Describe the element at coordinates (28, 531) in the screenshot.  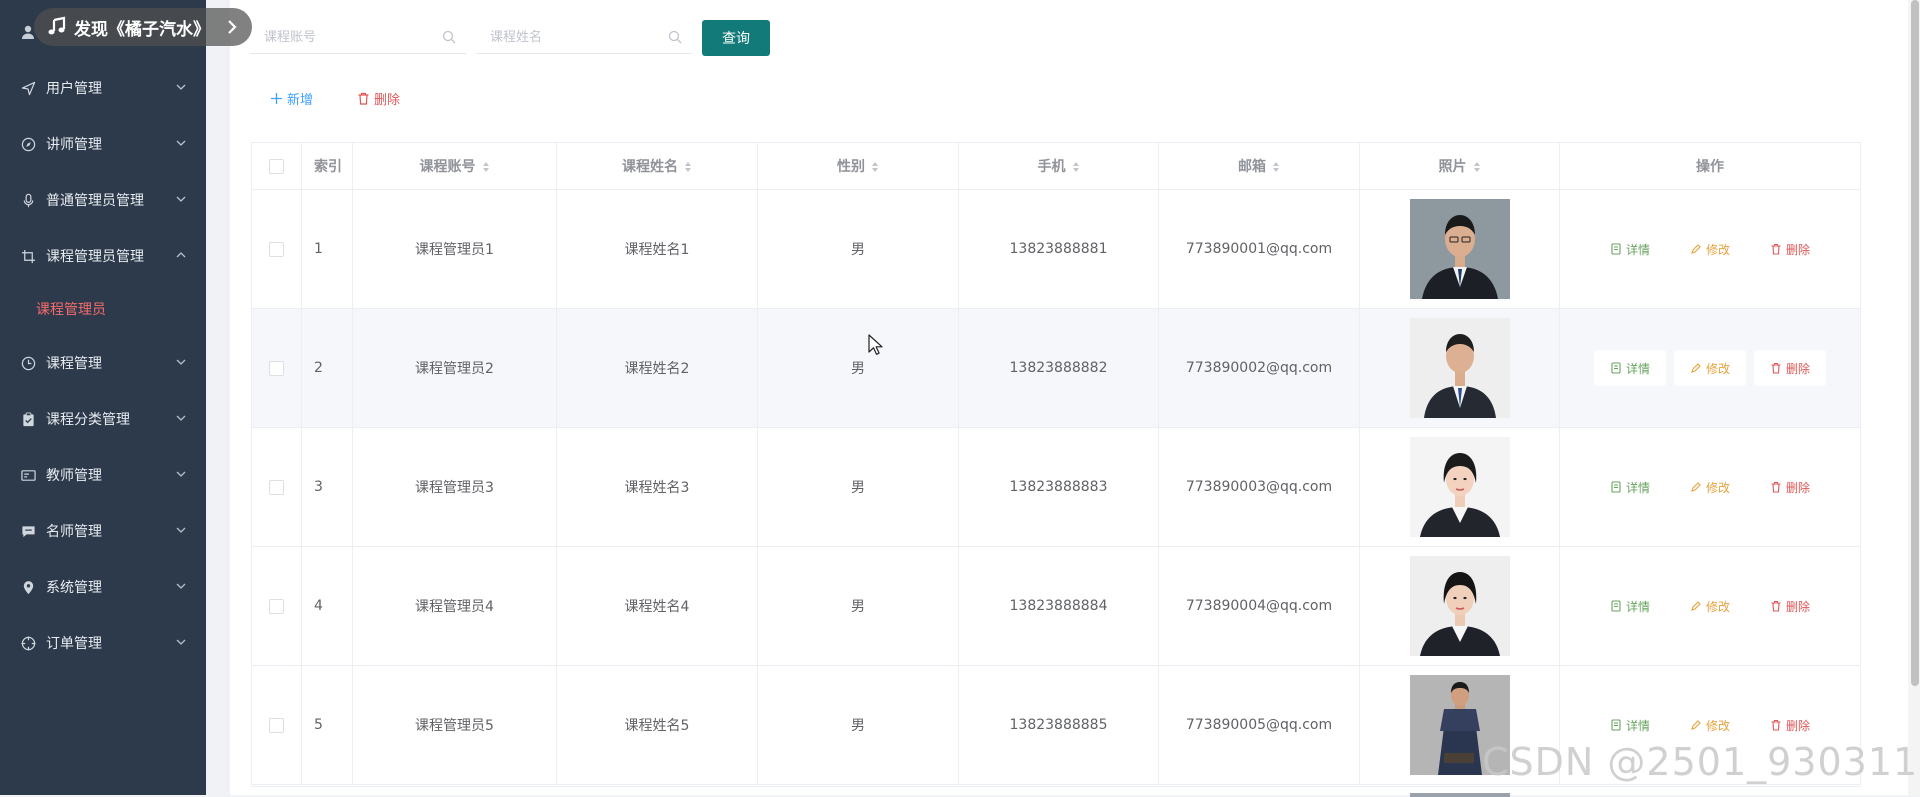
I see `chat-icon` at that location.